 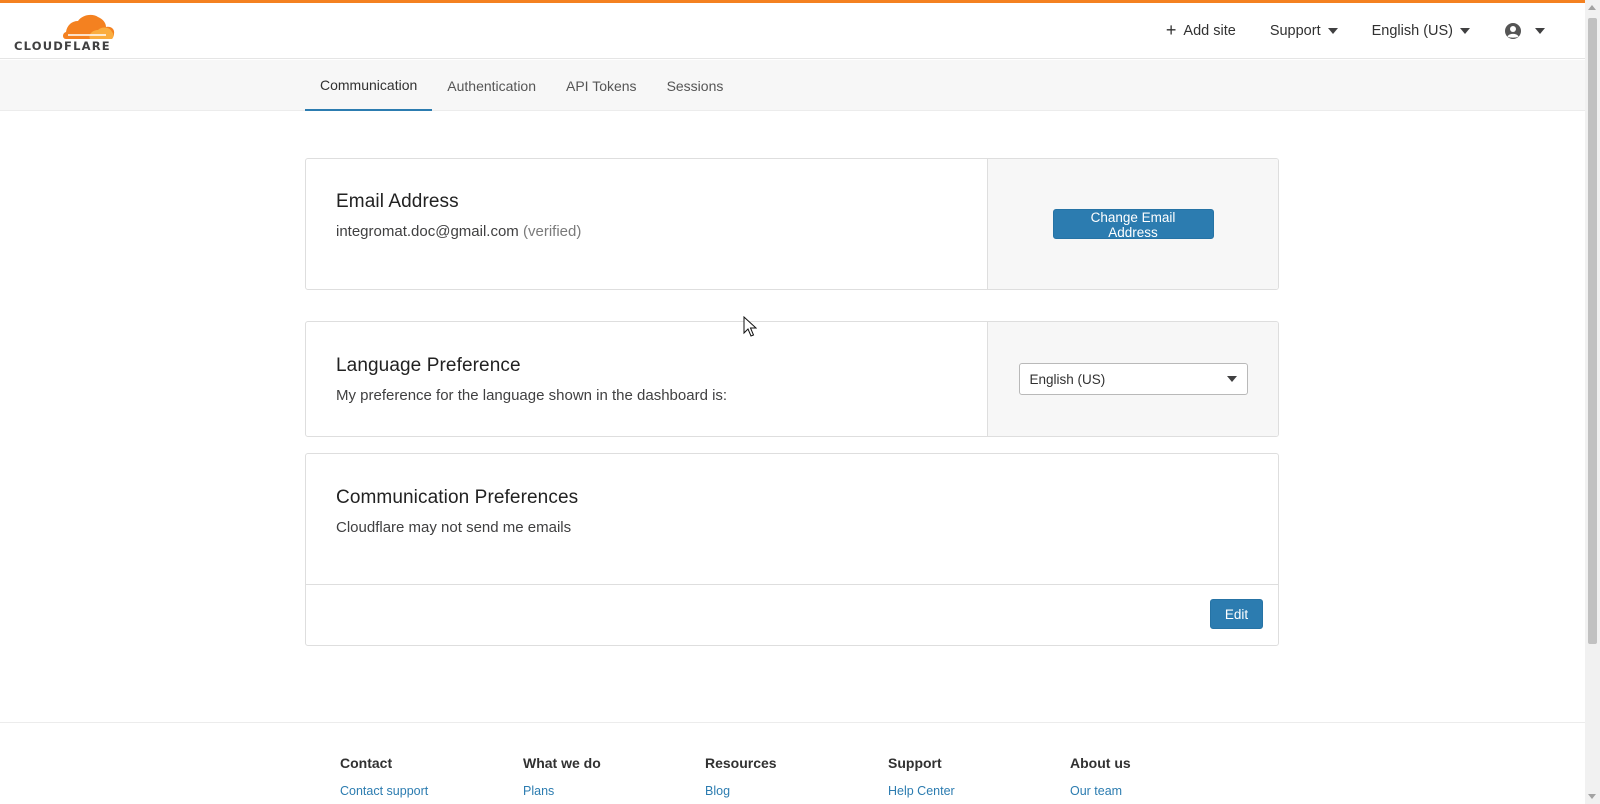 I want to click on footer-heading: Resources, so click(x=741, y=763).